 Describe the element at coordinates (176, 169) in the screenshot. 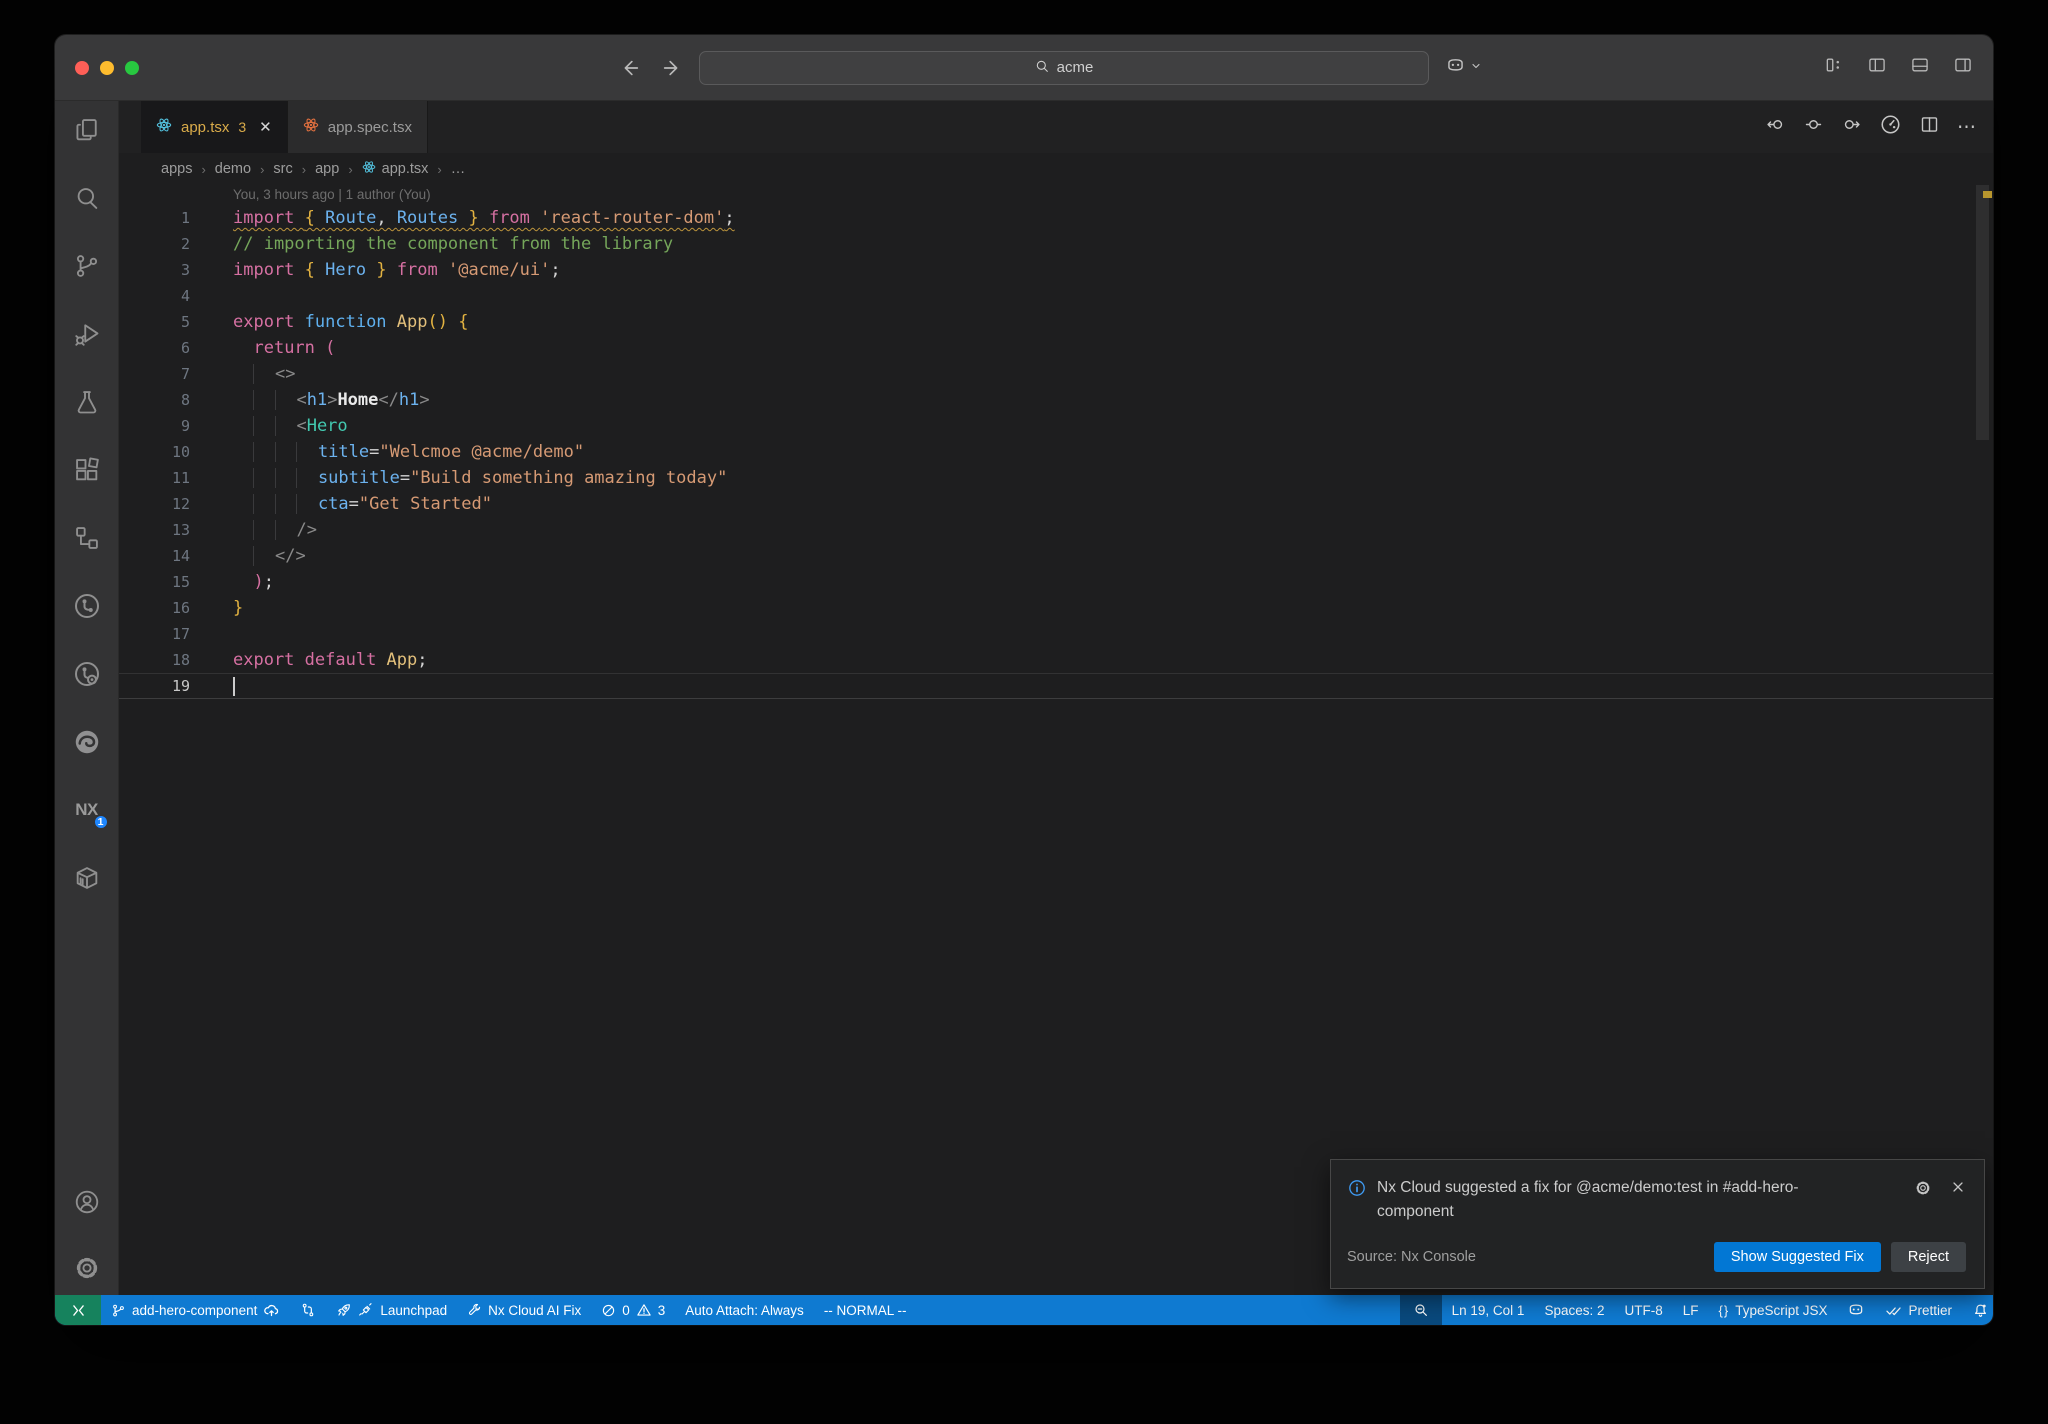

I see `breadcrumb-item: apps` at that location.